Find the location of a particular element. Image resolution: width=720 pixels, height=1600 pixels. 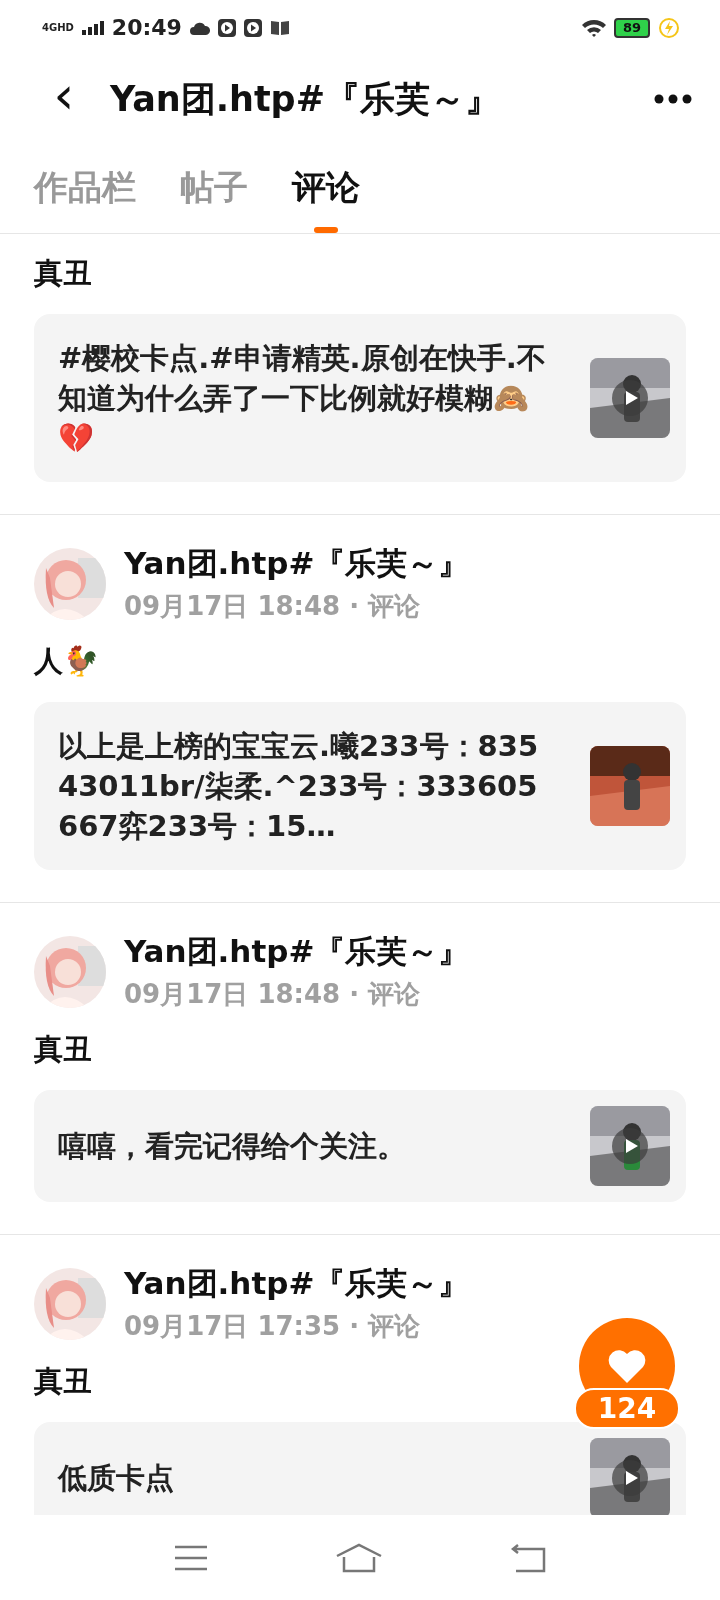

comment-text: 人🐓 is located at coordinates (66, 661).